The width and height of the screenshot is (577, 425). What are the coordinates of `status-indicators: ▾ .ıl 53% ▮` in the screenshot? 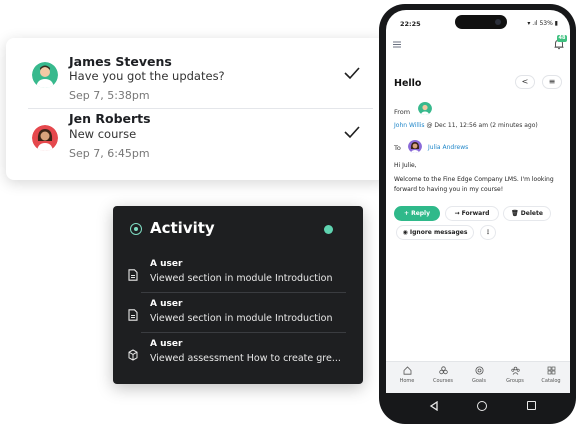 It's located at (542, 23).